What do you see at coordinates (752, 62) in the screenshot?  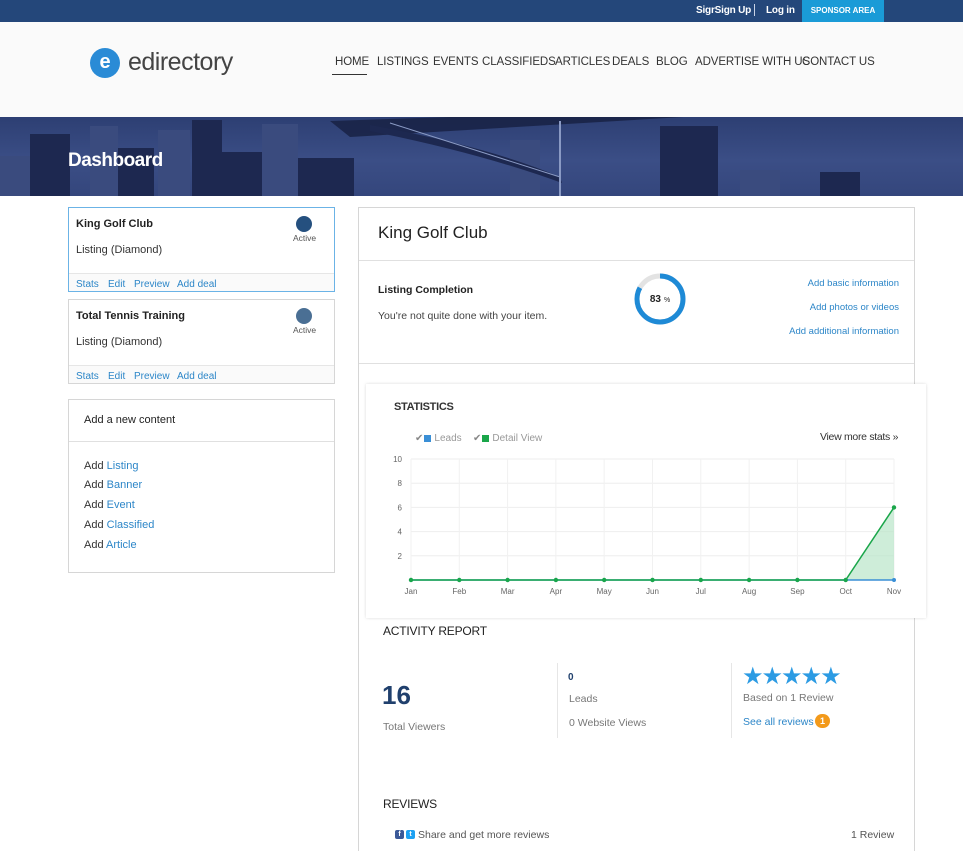 I see `nav-advertise: ADVERTISE WITH US` at bounding box center [752, 62].